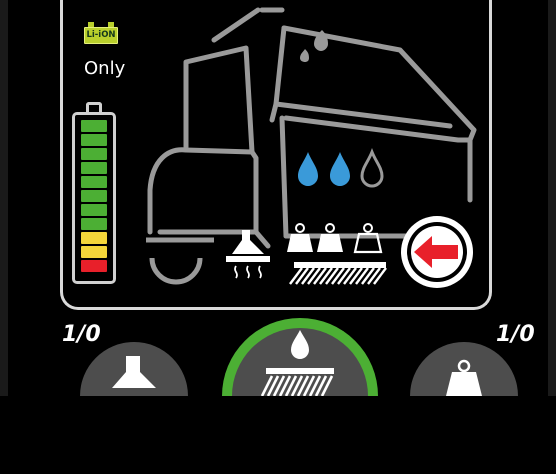  I want to click on scrub-mode-button, so click(300, 396).